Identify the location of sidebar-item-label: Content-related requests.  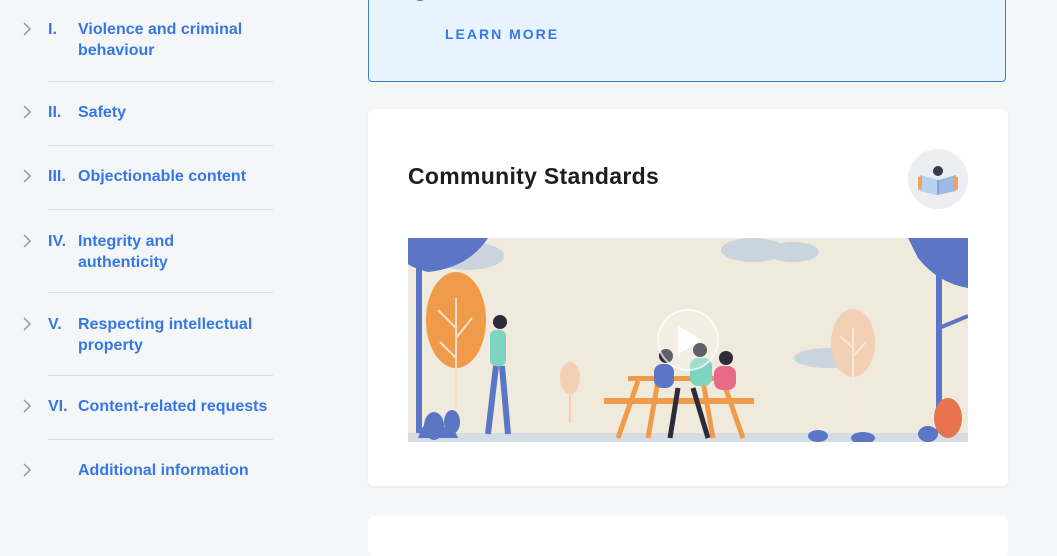
(173, 406).